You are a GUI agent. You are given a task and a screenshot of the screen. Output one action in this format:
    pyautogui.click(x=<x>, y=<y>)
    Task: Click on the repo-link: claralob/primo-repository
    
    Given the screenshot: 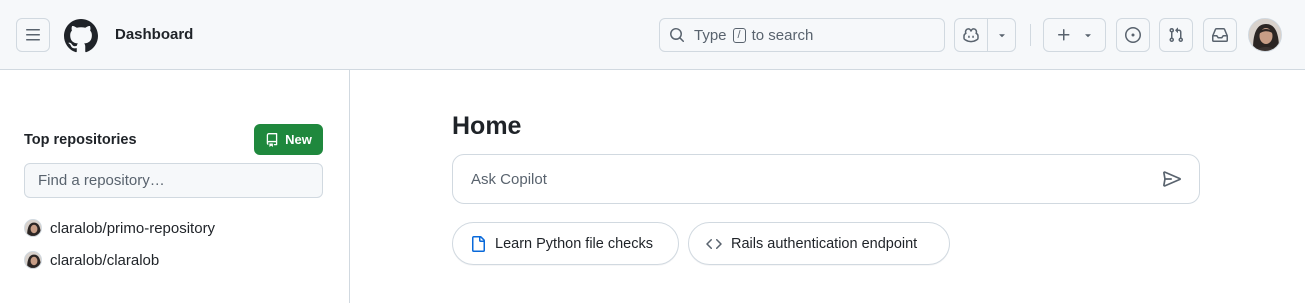 What is the action you would take?
    pyautogui.click(x=119, y=228)
    